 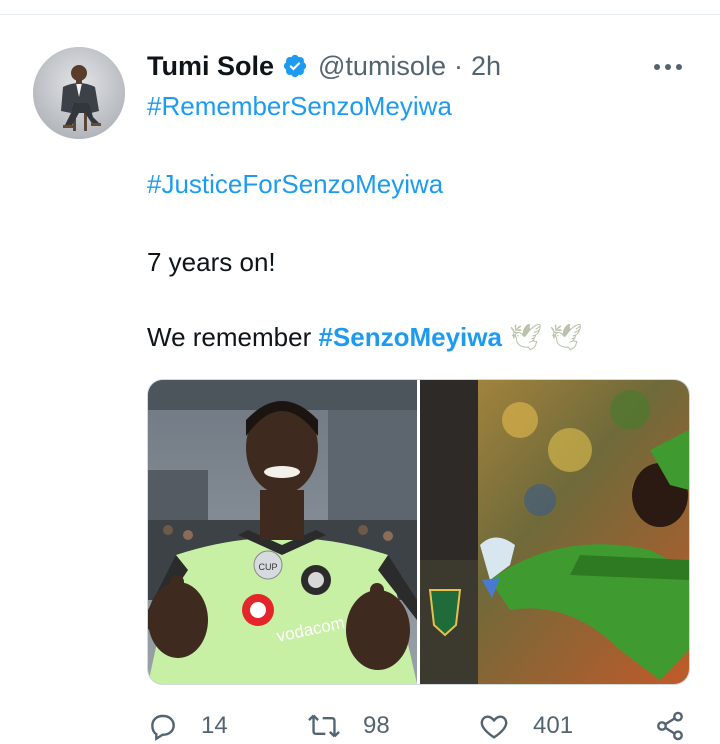 What do you see at coordinates (295, 66) in the screenshot?
I see `verified-icon` at bounding box center [295, 66].